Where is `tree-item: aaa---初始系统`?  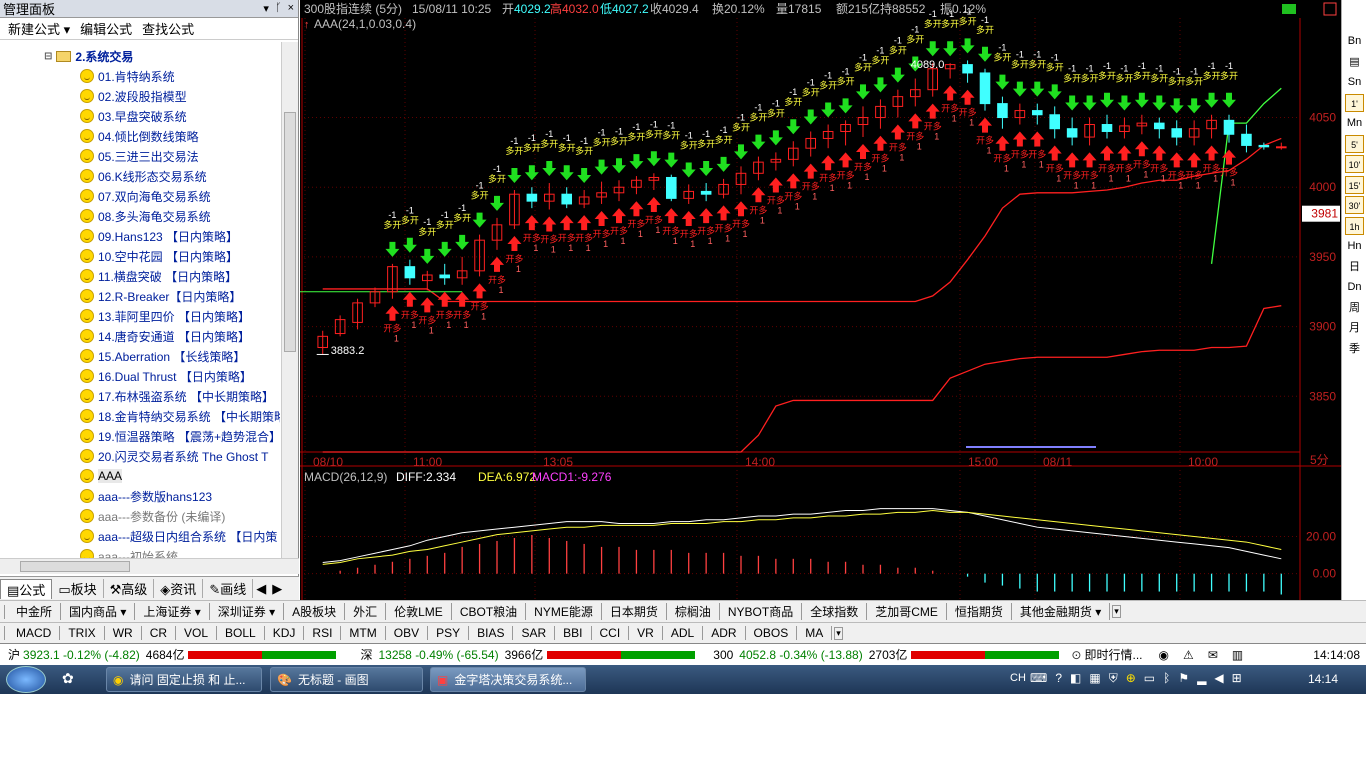 tree-item: aaa---初始系统 is located at coordinates (180, 552).